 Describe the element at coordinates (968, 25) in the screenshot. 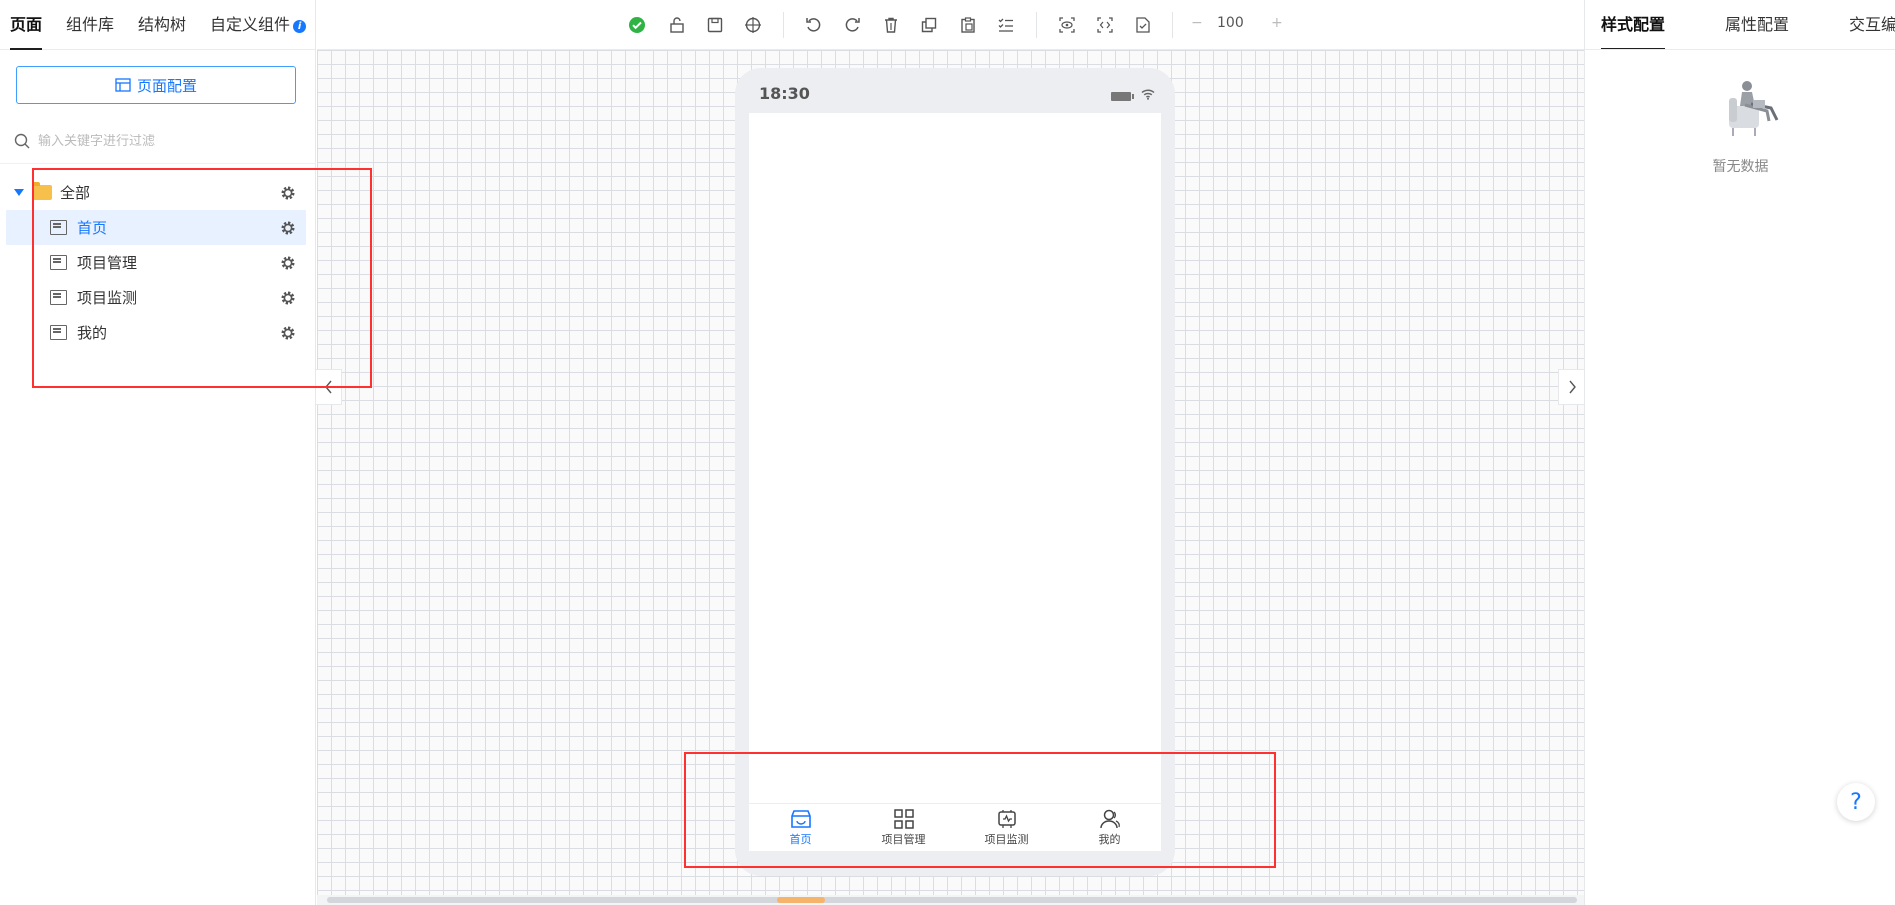

I see `paste-icon` at that location.